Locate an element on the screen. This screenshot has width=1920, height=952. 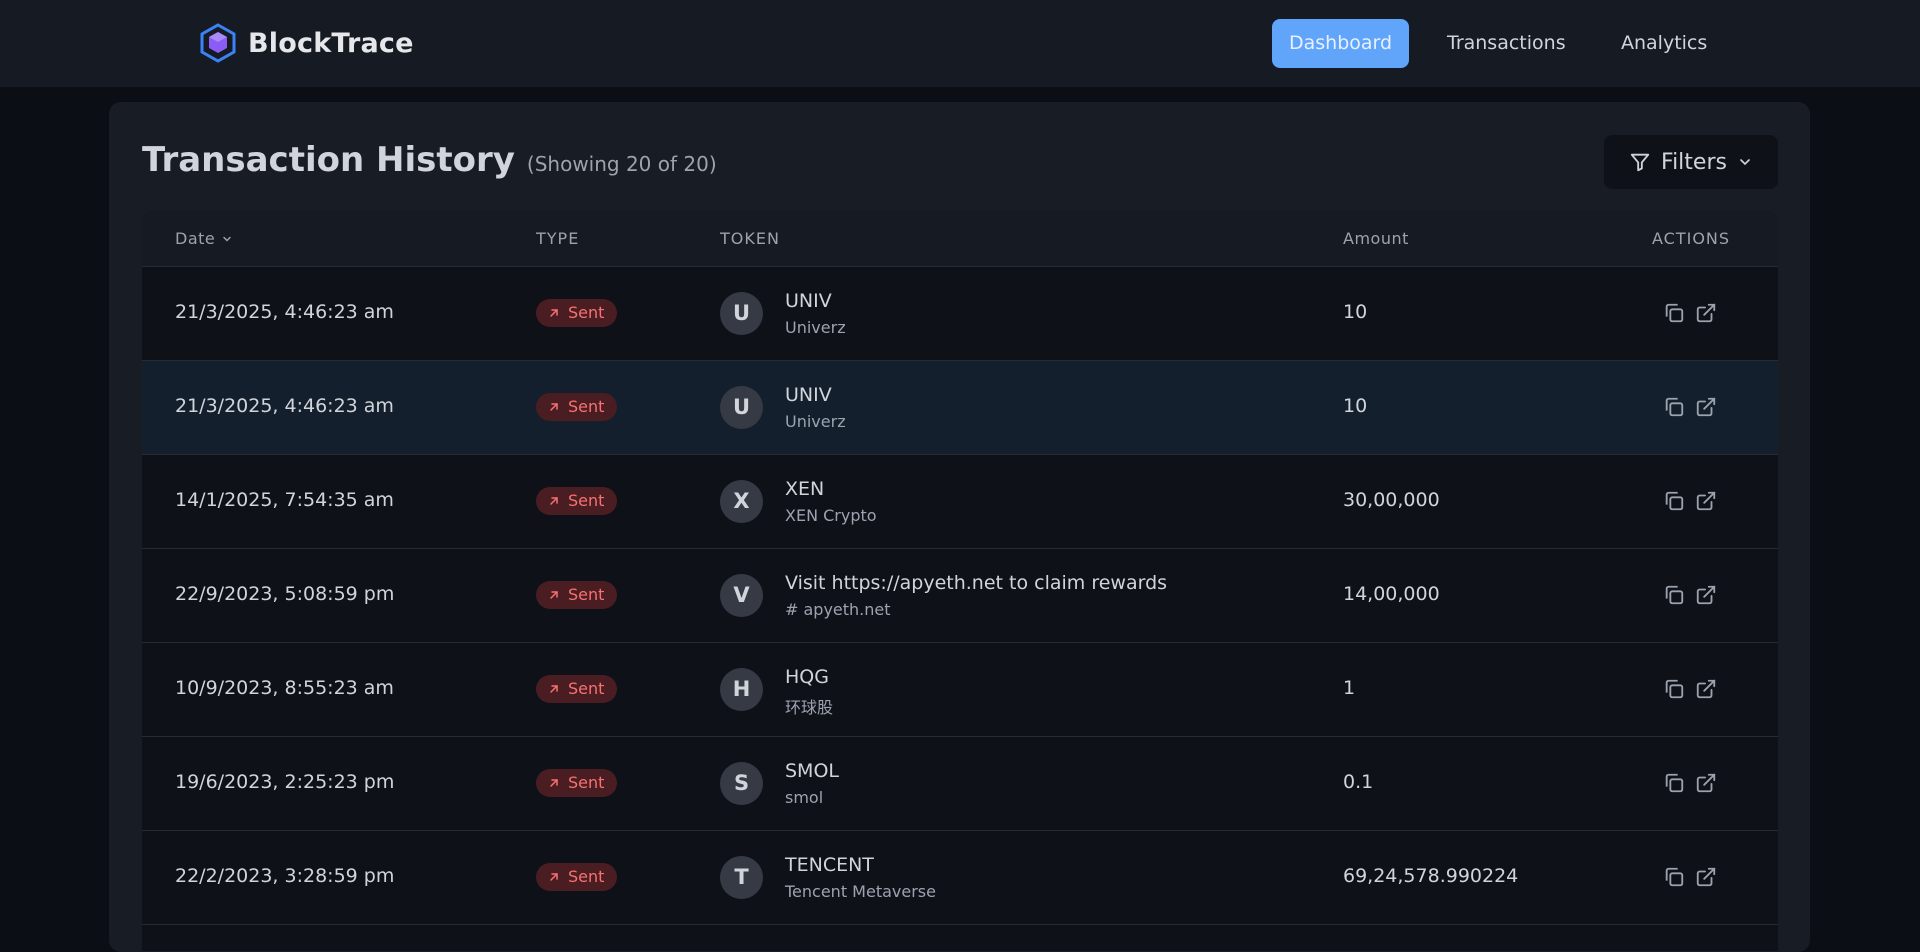
token-symbol: TENCENT is located at coordinates (829, 865).